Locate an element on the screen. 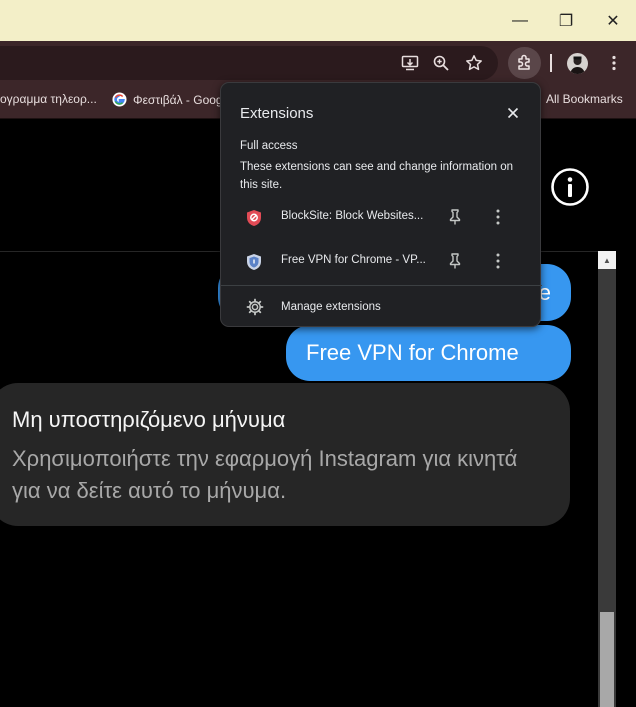 The width and height of the screenshot is (636, 707). bookmark-label: Φεστιβάλ - Goog is located at coordinates (178, 99).